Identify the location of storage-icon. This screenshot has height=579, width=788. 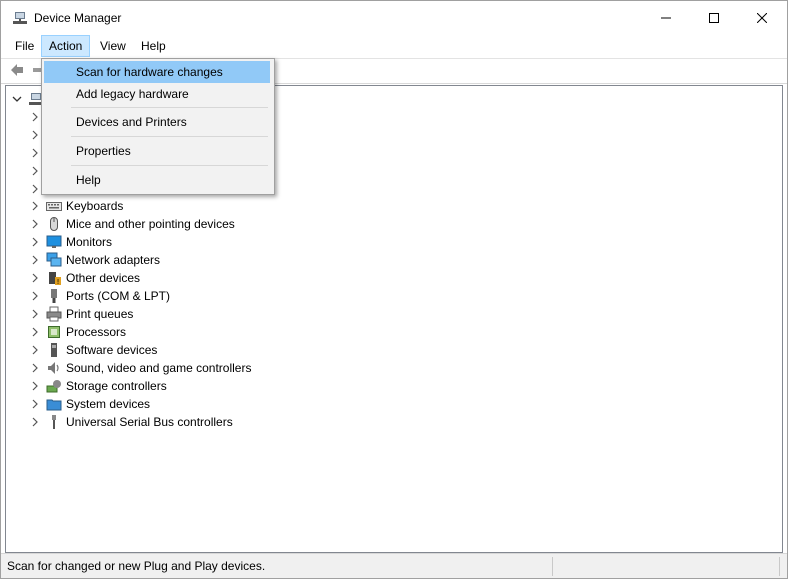
(53, 386).